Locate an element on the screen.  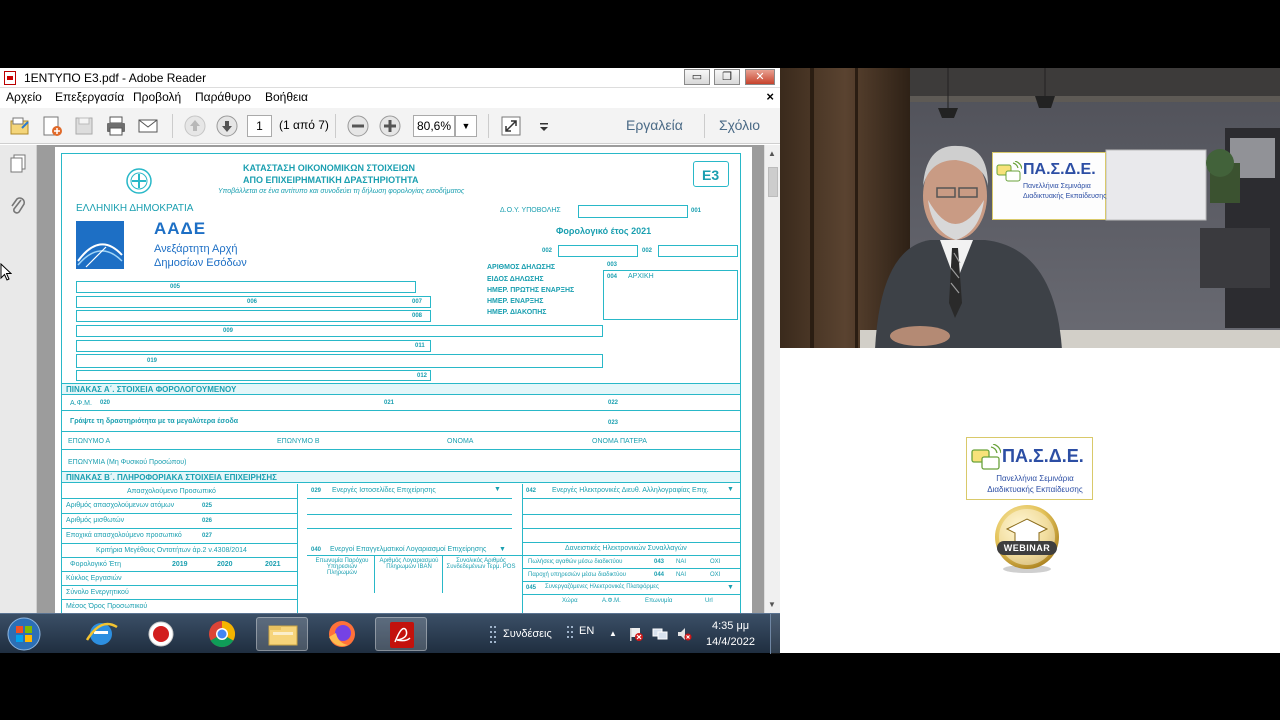
size-row-3: Μέσος Όρος Προσωπικού is located at coordinates (107, 606).